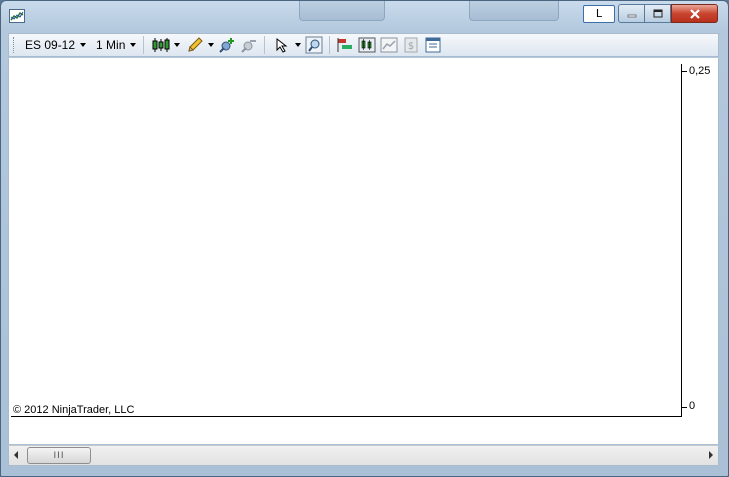  I want to click on chart-trader-icon, so click(367, 45).